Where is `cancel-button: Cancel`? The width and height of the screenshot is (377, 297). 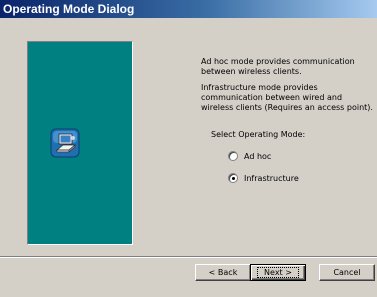
cancel-button: Cancel is located at coordinates (347, 272).